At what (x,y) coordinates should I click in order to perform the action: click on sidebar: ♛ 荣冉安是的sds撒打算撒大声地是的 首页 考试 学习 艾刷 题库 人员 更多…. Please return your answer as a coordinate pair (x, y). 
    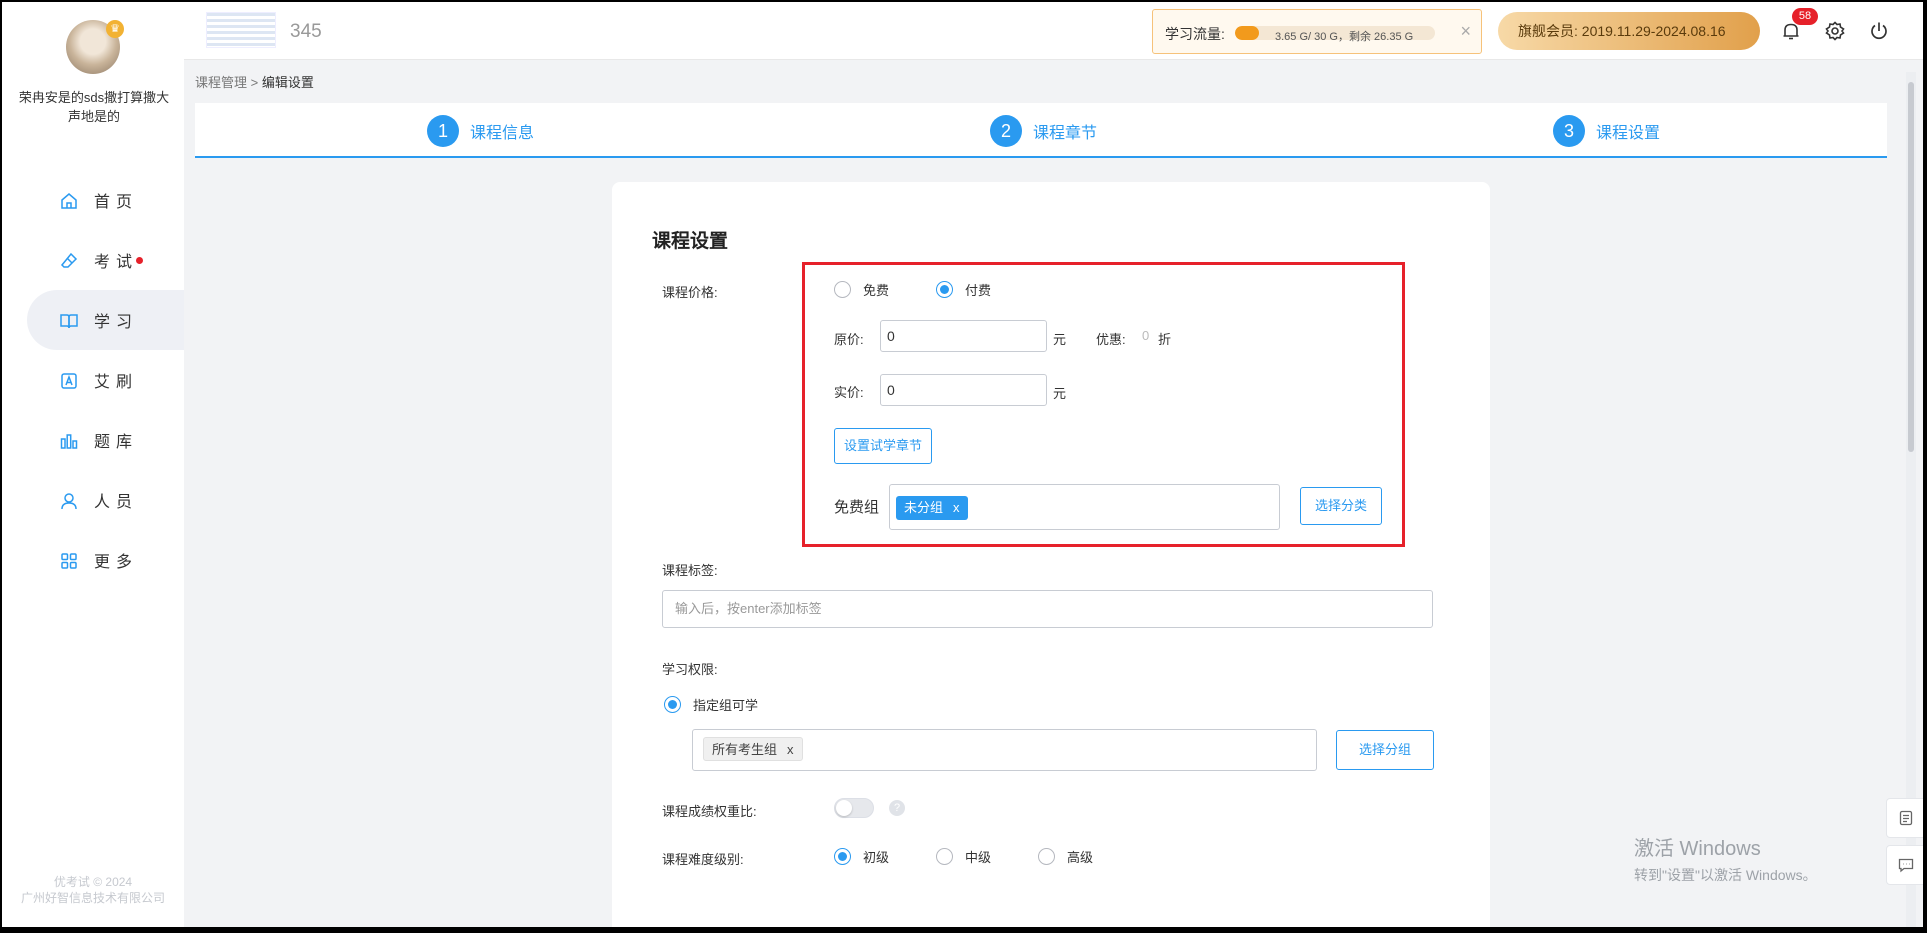
    Looking at the image, I should click on (93, 464).